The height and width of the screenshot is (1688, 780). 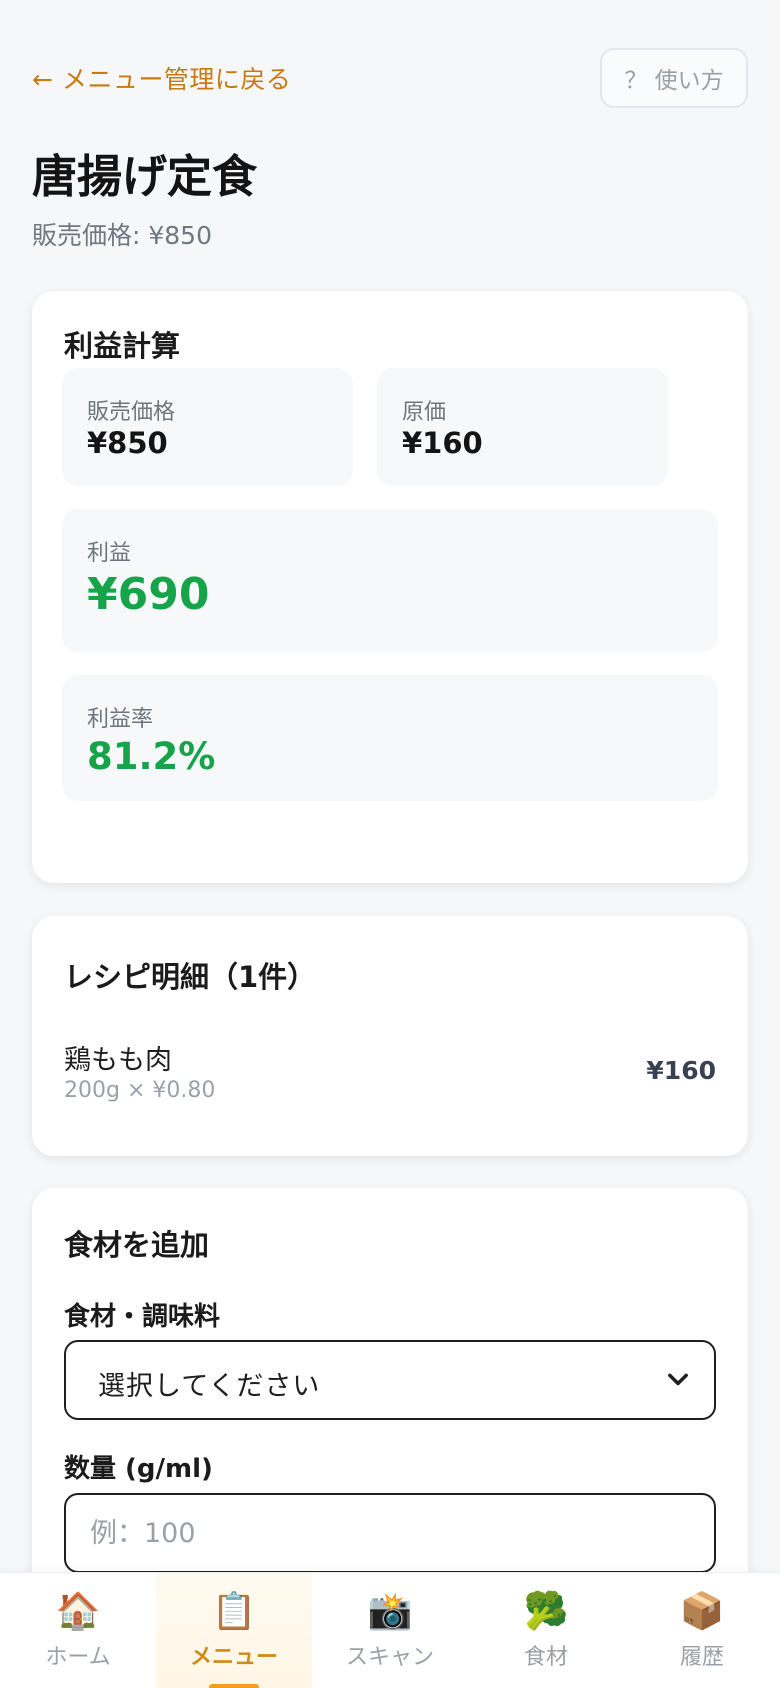 What do you see at coordinates (145, 176) in the screenshot?
I see `page-title: 唐揚げ定食` at bounding box center [145, 176].